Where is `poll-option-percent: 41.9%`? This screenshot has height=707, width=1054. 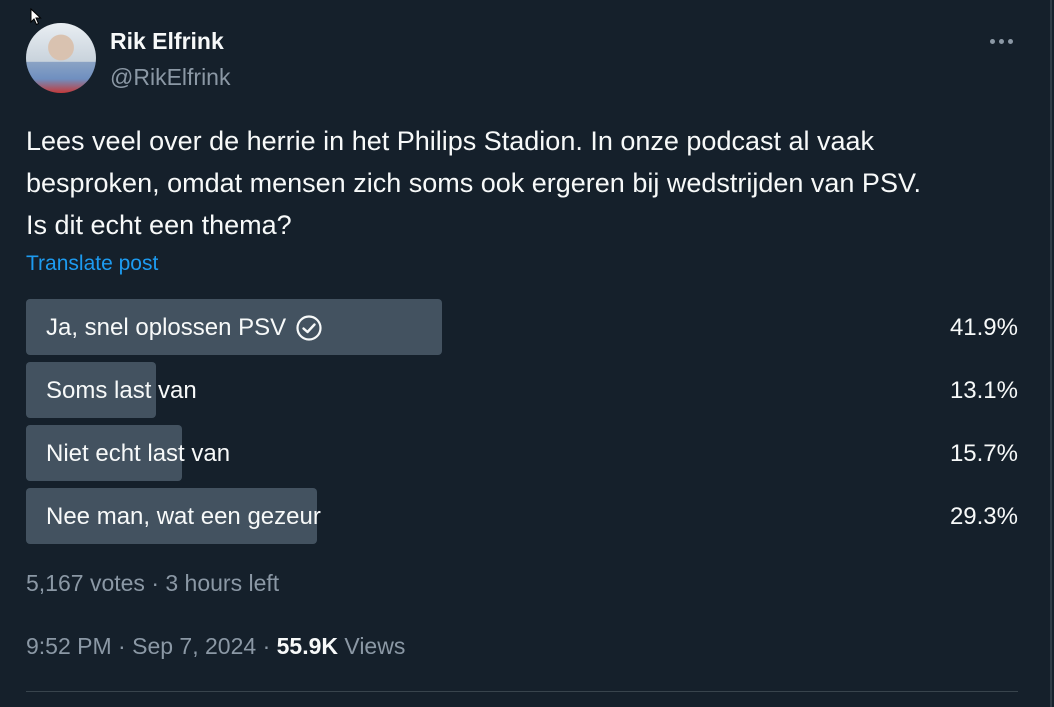 poll-option-percent: 41.9% is located at coordinates (983, 327).